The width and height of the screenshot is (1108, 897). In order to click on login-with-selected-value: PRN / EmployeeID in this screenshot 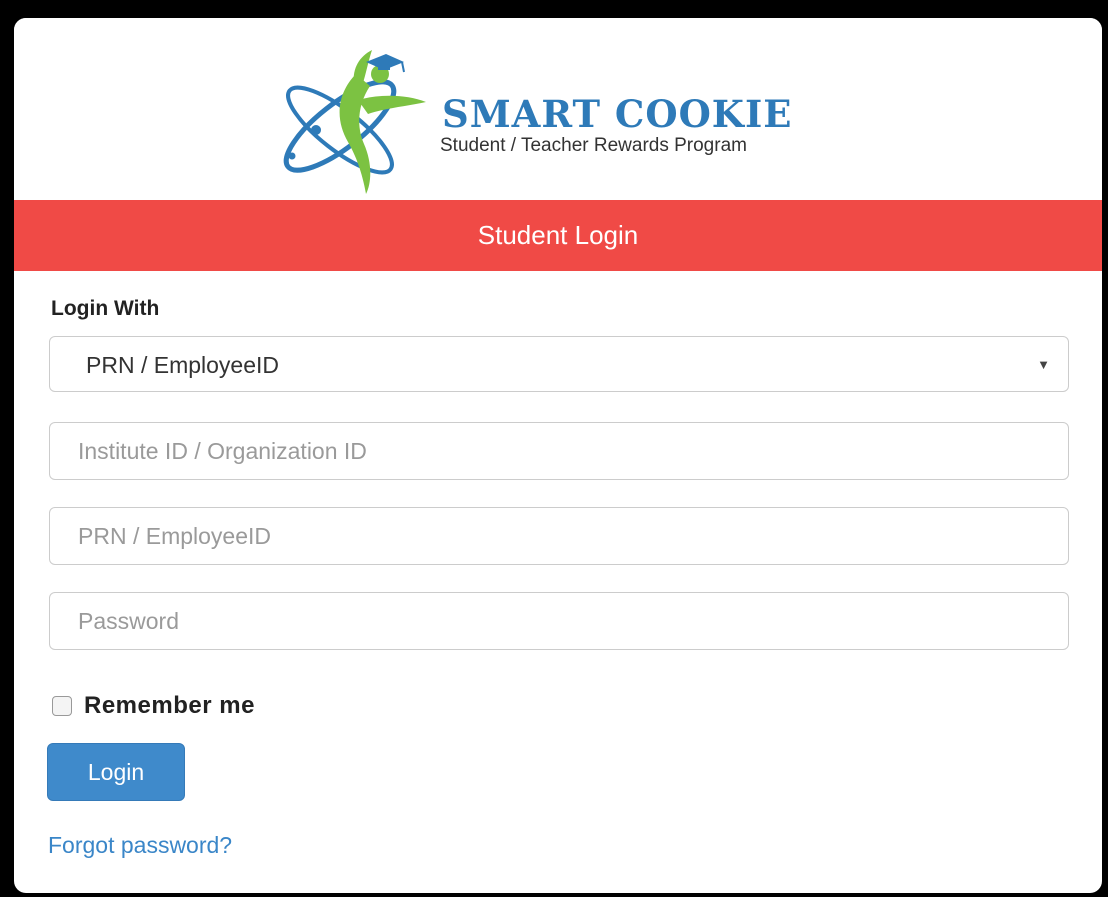, I will do `click(183, 365)`.